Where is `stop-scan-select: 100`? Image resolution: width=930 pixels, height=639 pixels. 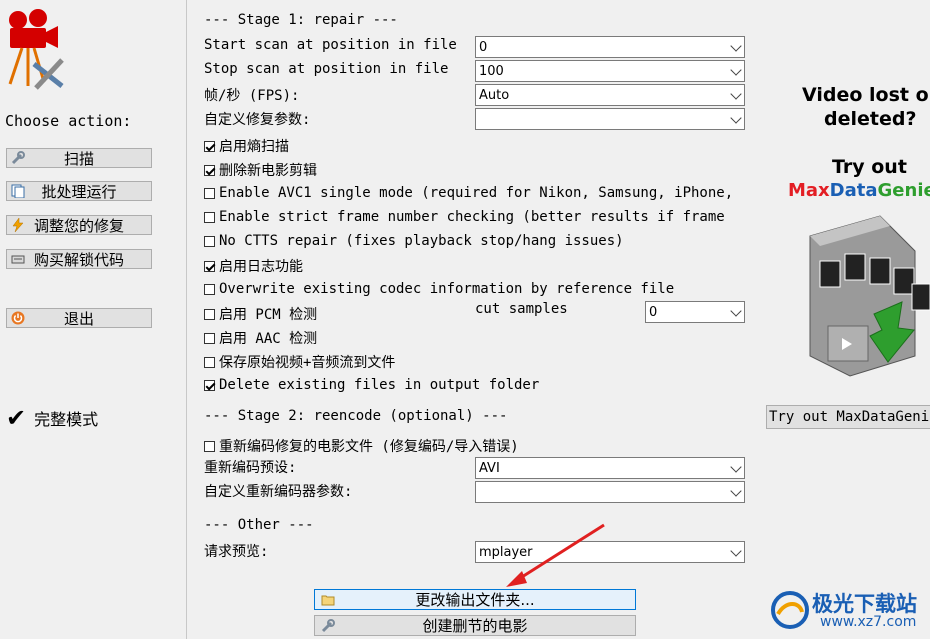
stop-scan-select: 100 is located at coordinates (610, 71).